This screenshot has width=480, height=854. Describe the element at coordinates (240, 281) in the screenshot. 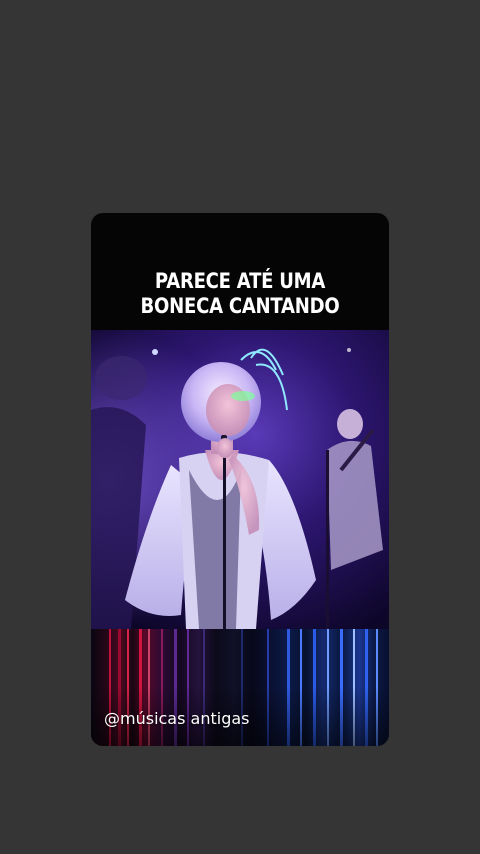

I see `caption-line-1: PARECE ATÉ UMA` at that location.